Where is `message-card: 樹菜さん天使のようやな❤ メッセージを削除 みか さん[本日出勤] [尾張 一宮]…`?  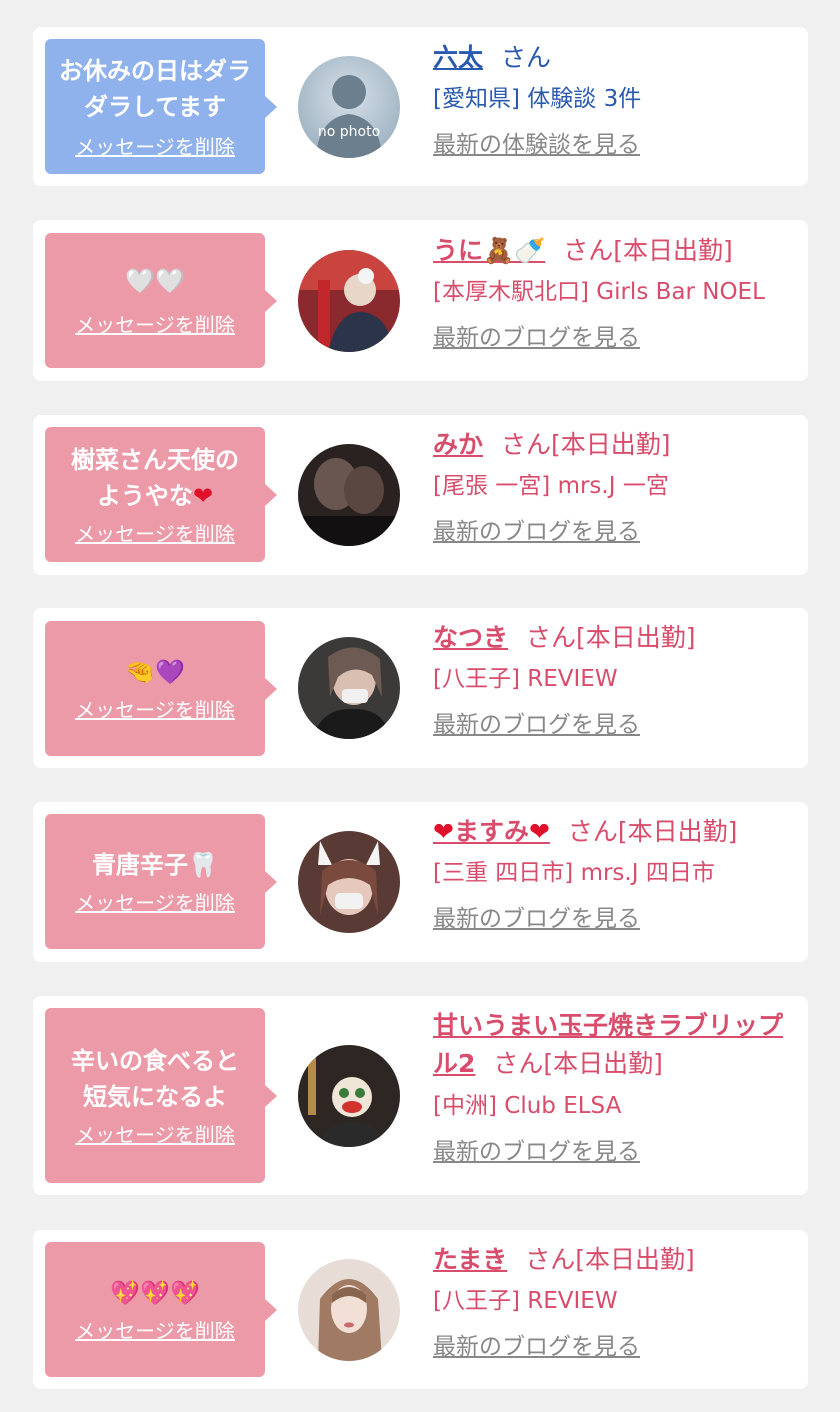
message-card: 樹菜さん天使のようやな❤ メッセージを削除 みか さん[本日出勤] [尾張 一宮]… is located at coordinates (420, 495).